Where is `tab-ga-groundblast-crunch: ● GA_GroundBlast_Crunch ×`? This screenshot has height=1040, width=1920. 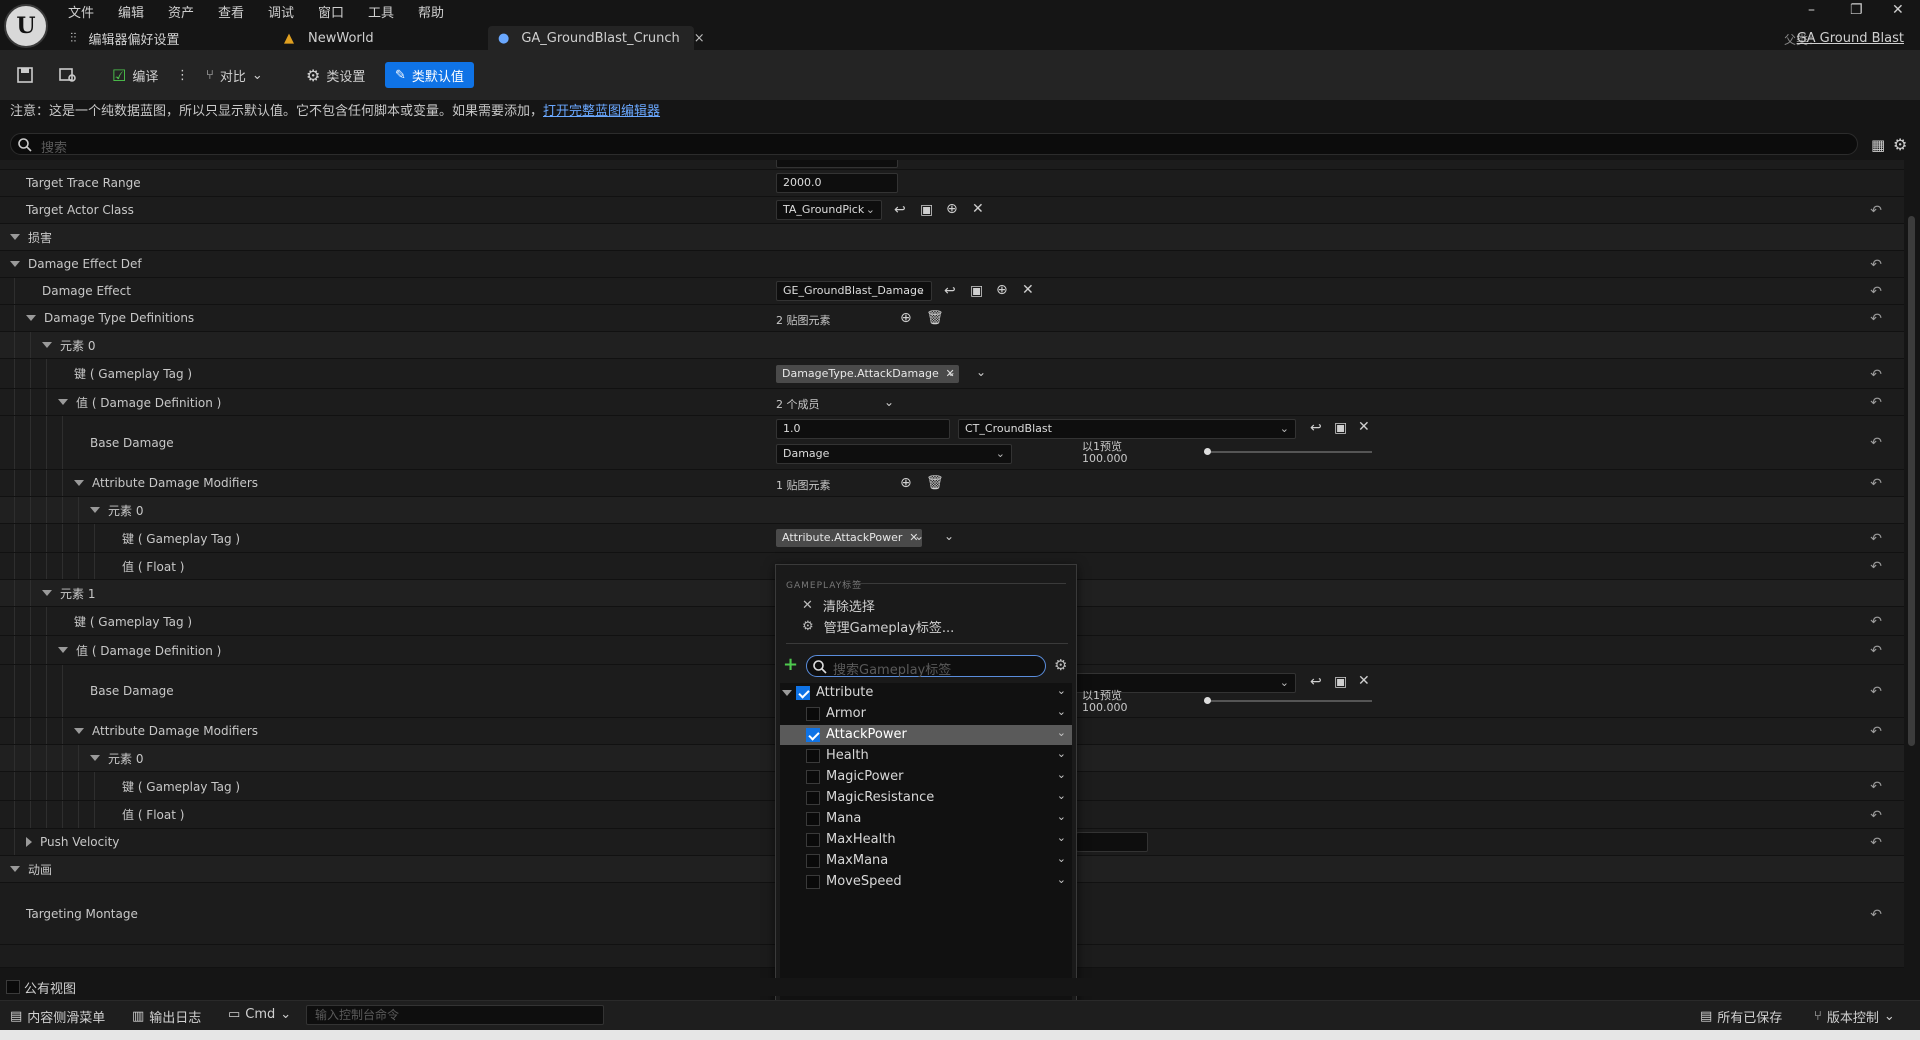 tab-ga-groundblast-crunch: ● GA_GroundBlast_Crunch × is located at coordinates (596, 38).